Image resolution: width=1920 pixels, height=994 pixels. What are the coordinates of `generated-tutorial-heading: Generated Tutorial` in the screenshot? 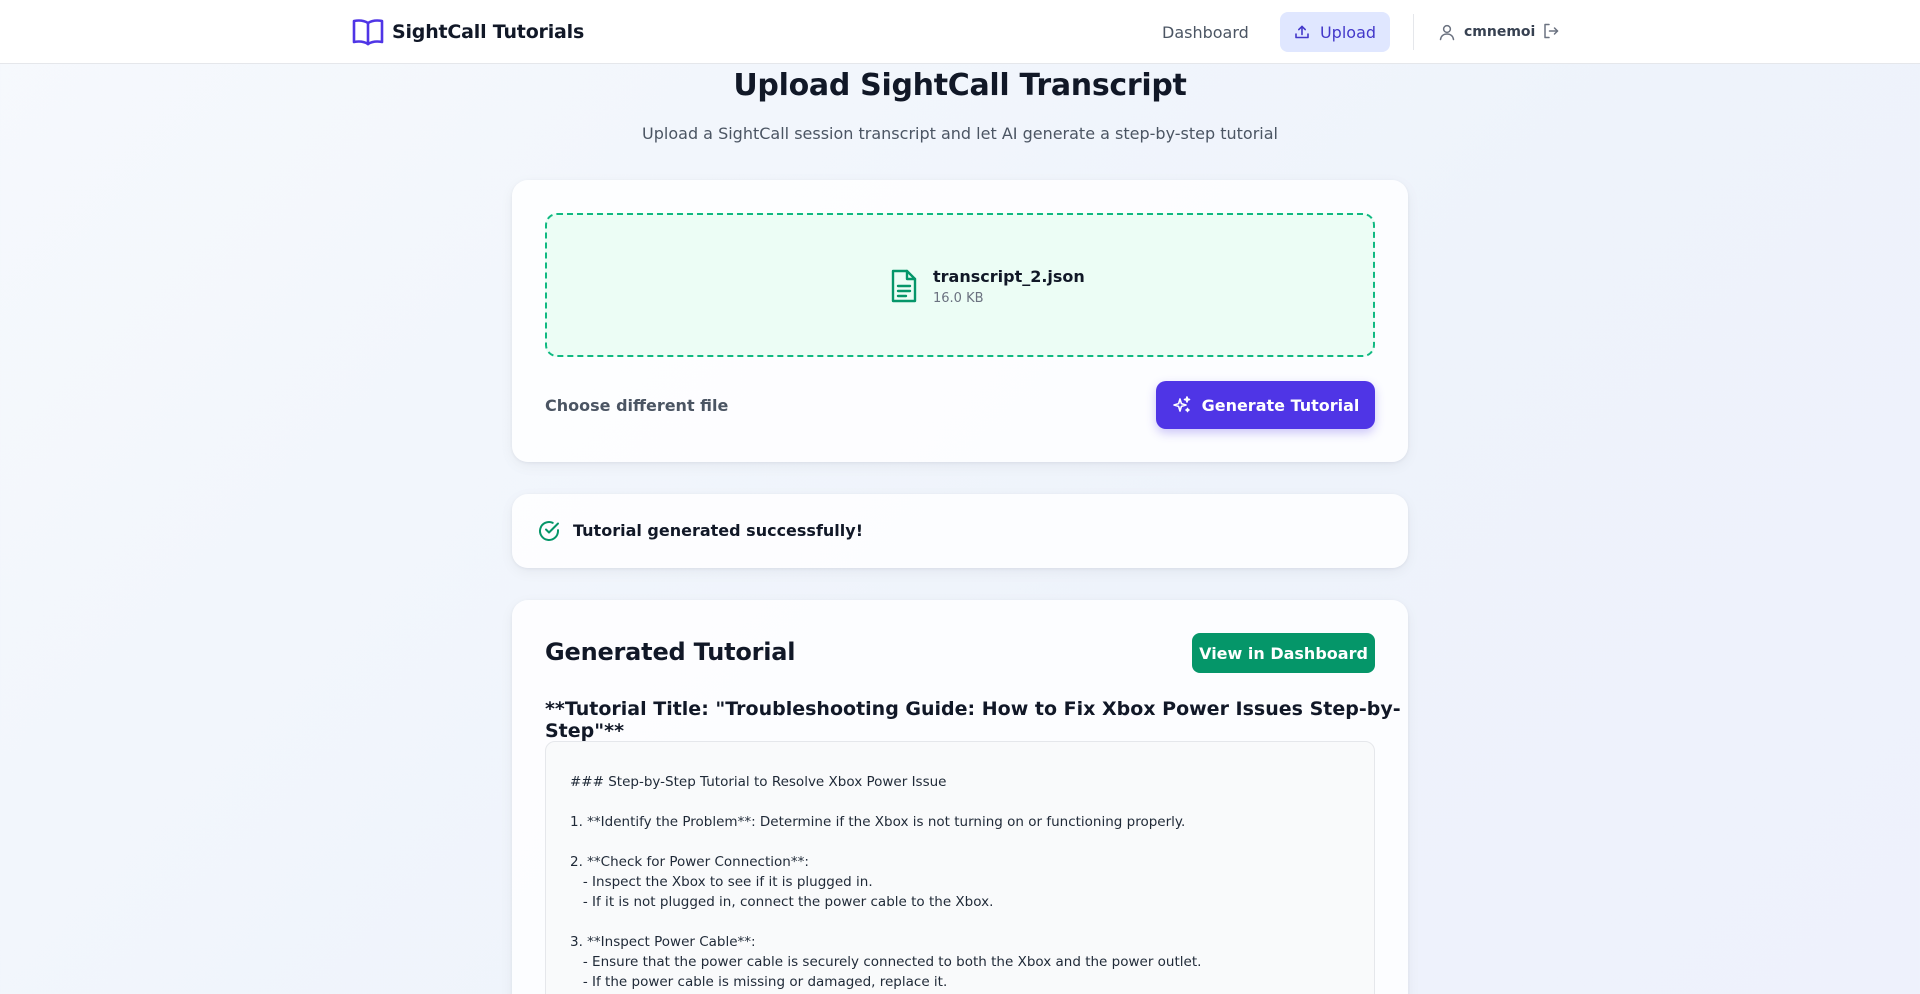 It's located at (670, 652).